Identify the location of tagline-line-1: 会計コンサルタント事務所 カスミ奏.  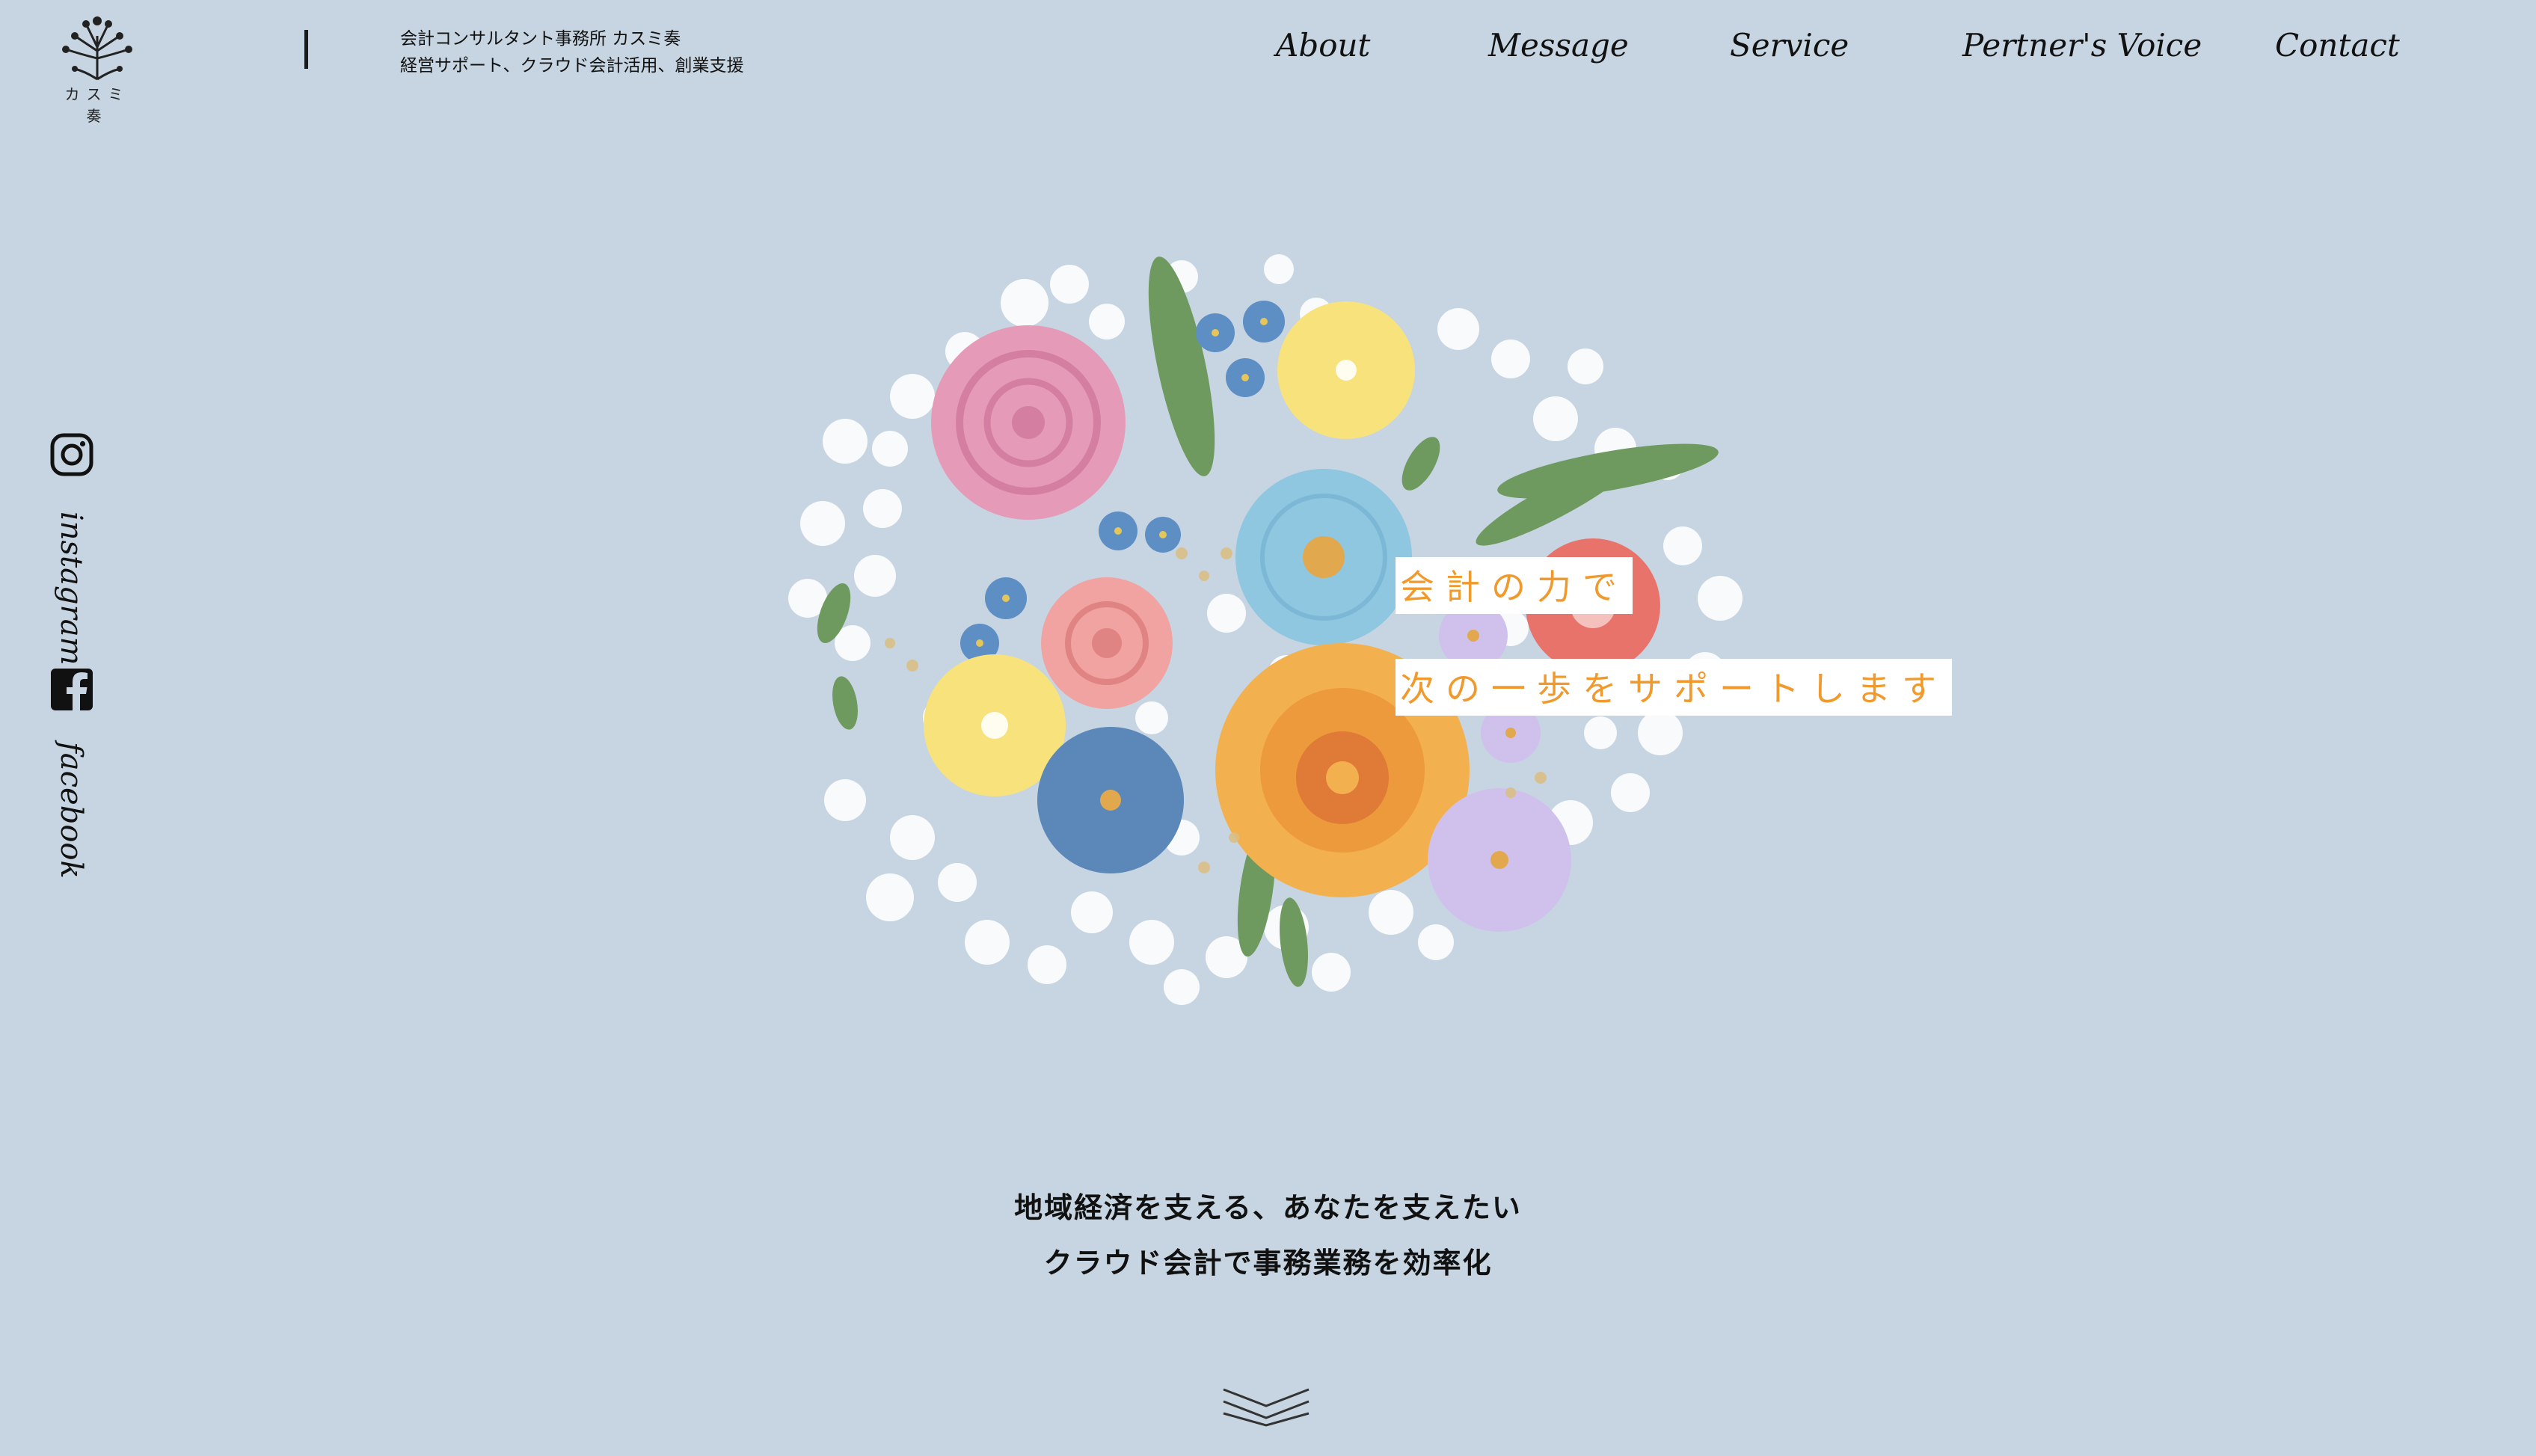
(540, 39).